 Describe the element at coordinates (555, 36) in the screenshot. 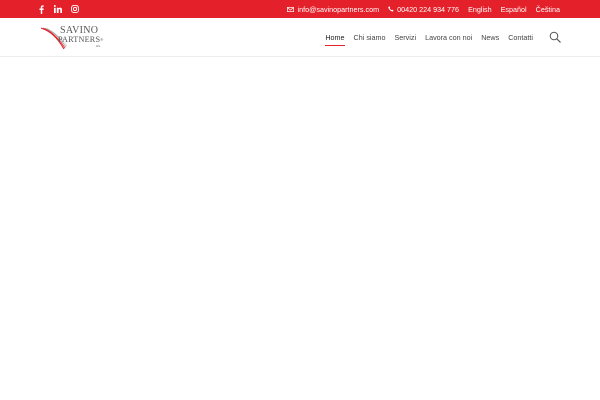

I see `search-icon` at that location.